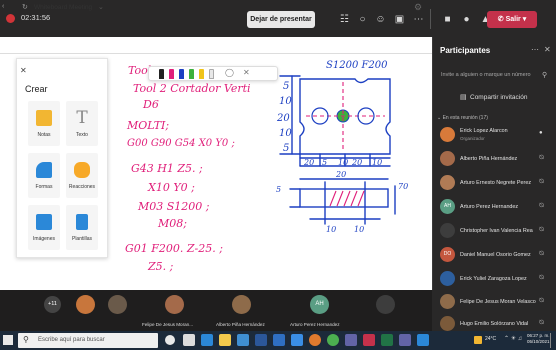  I want to click on templates-tile: Plantillas, so click(82, 227).